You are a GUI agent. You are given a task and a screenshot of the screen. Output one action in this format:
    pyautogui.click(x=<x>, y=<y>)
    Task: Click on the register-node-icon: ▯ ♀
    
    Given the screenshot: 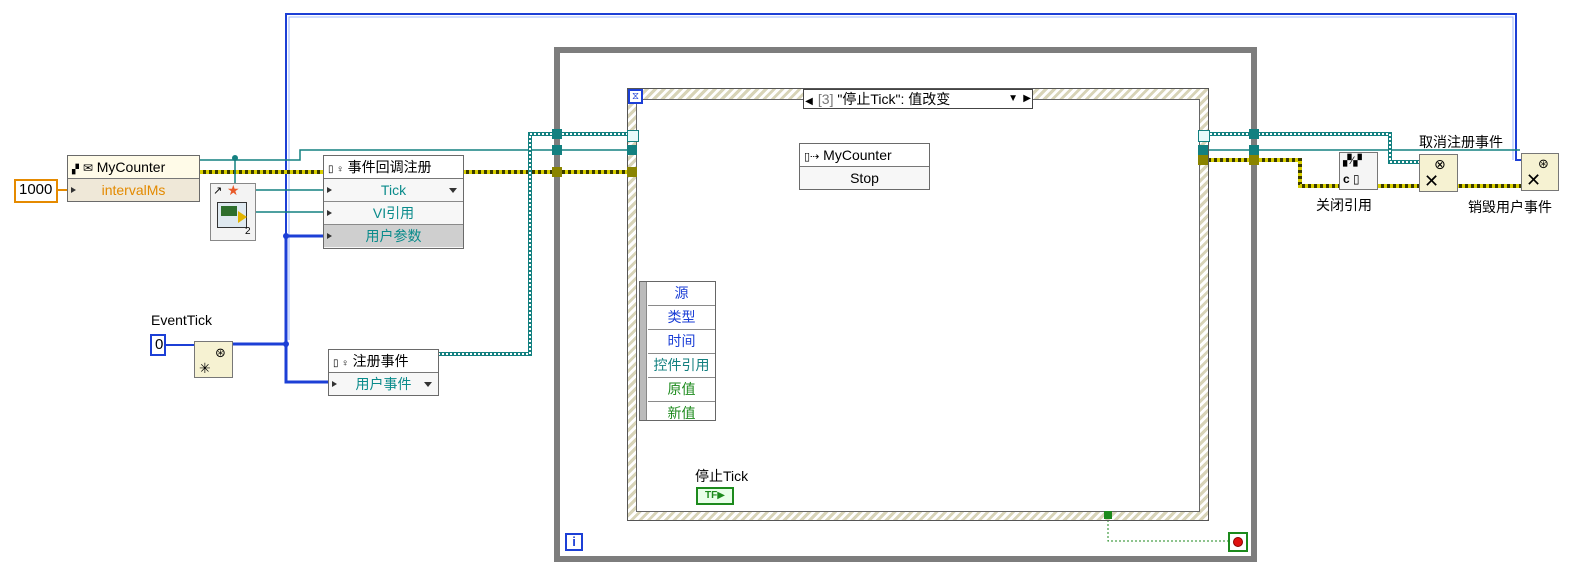 What is the action you would take?
    pyautogui.click(x=341, y=363)
    